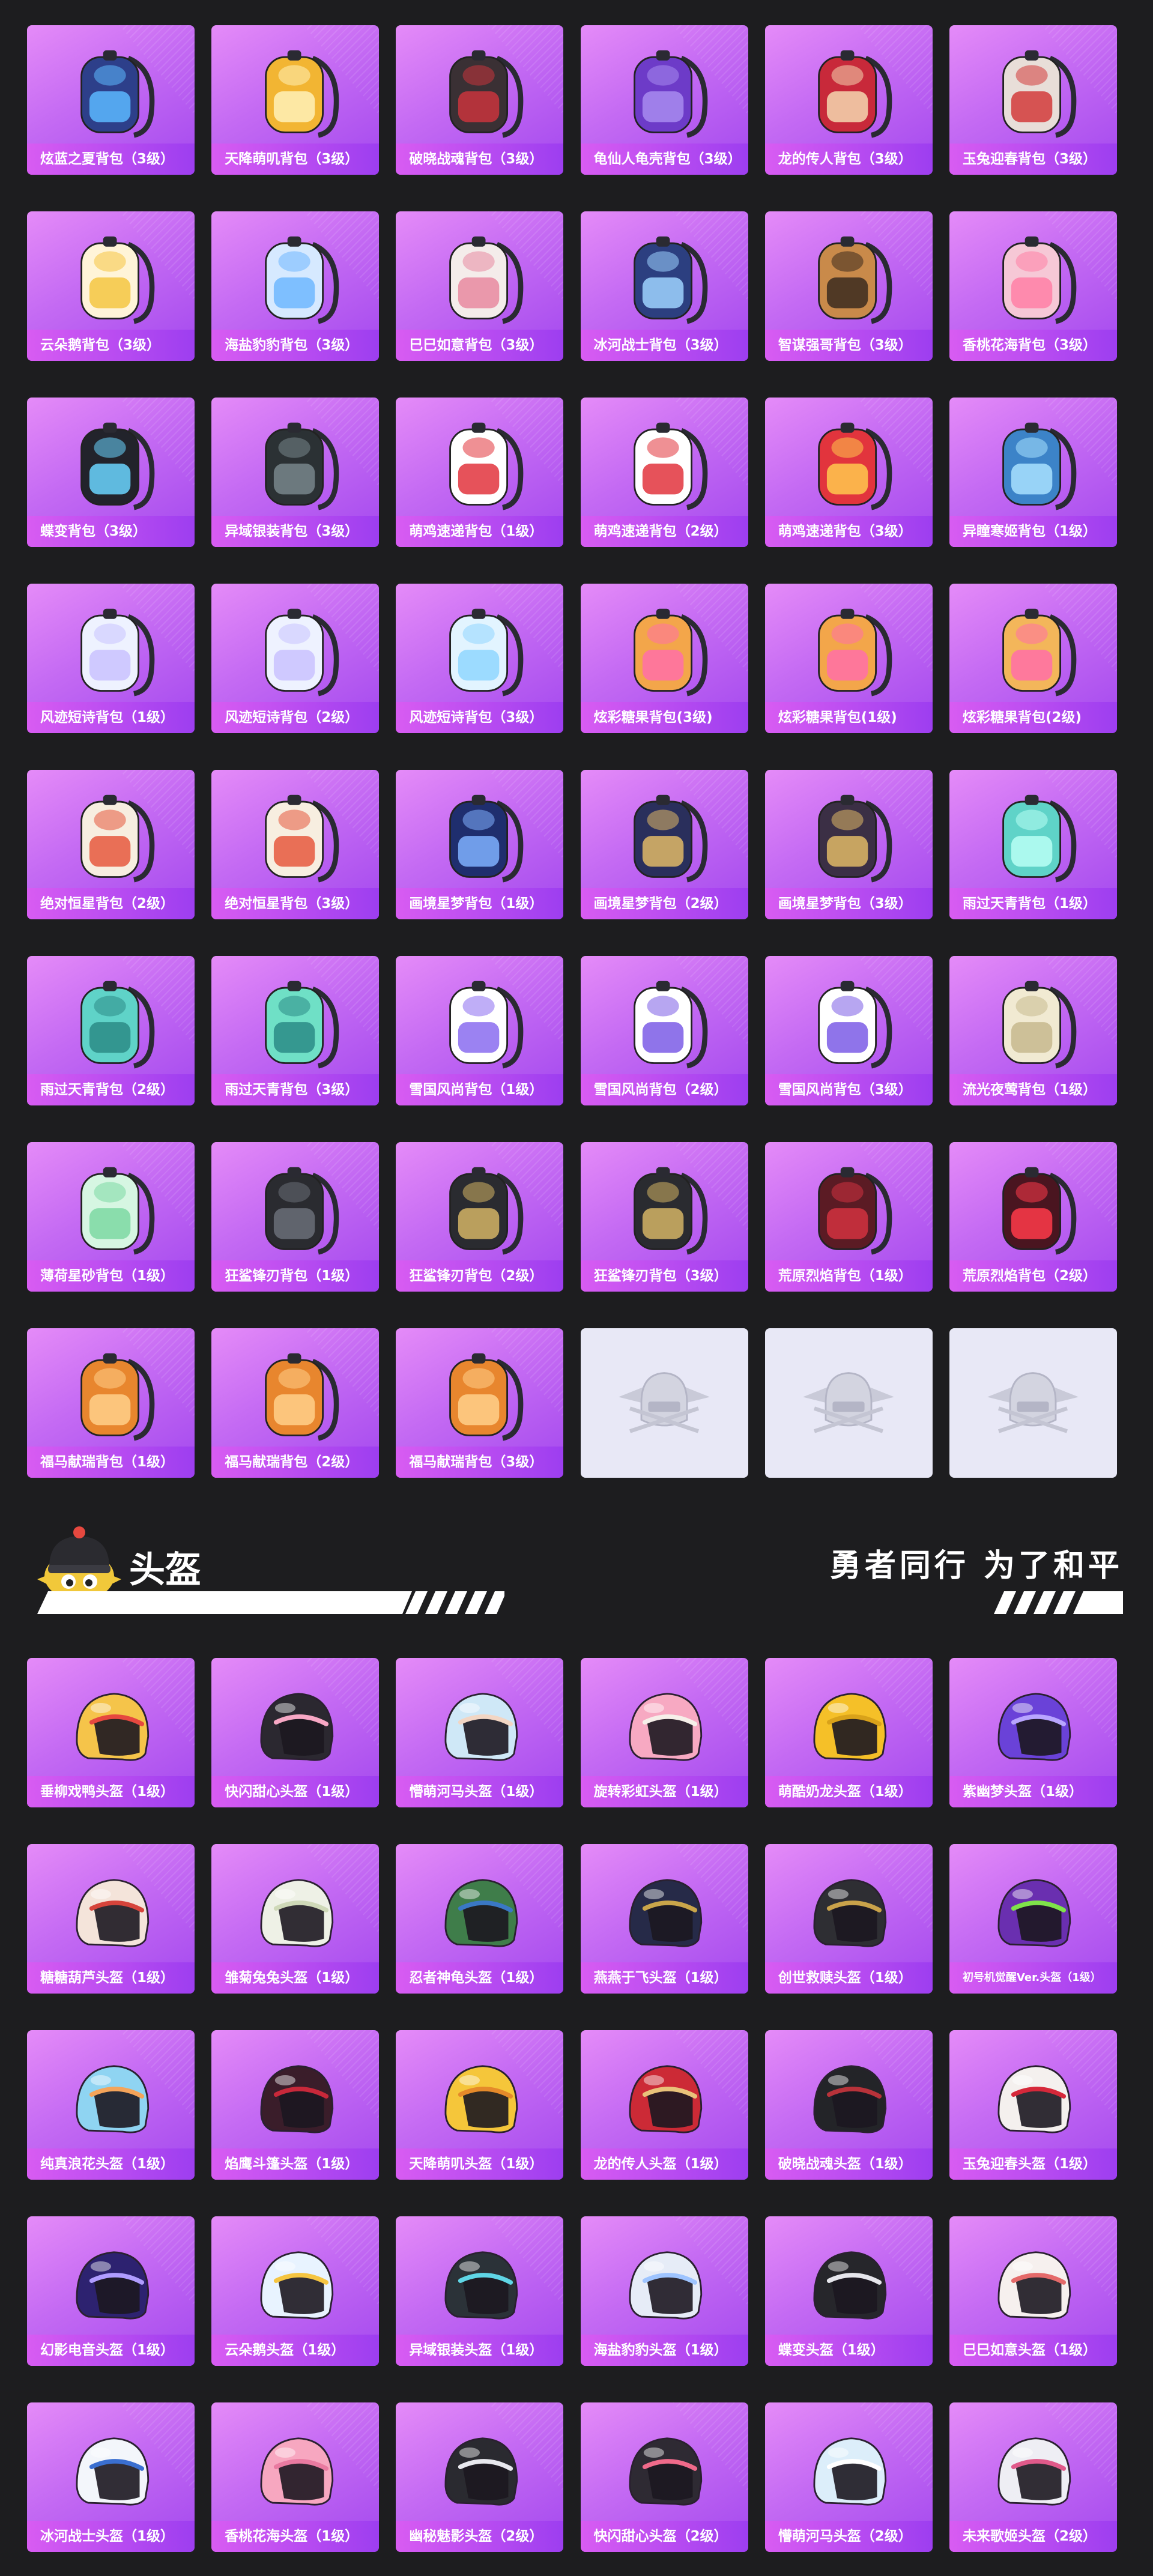 The height and width of the screenshot is (2576, 1153). I want to click on helmet-card: 蝶变头盔（1级）, so click(848, 2291).